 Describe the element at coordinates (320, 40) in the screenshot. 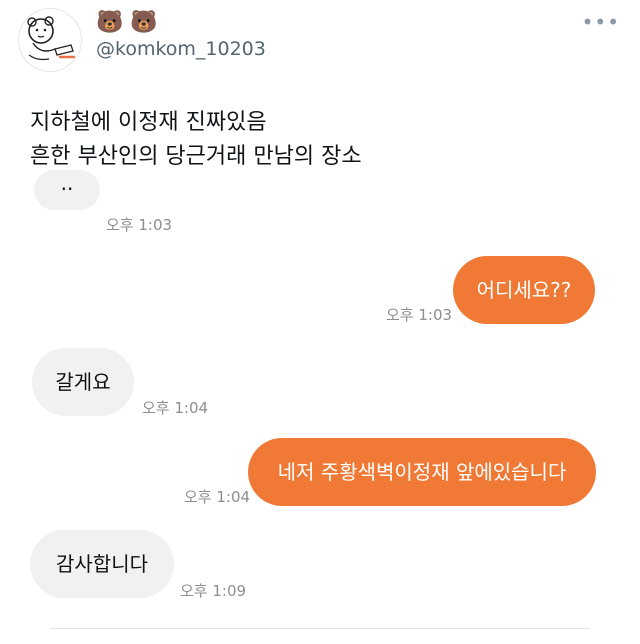

I see `tweet-header: 🐻 🐻 @komkom_10203 •••` at that location.